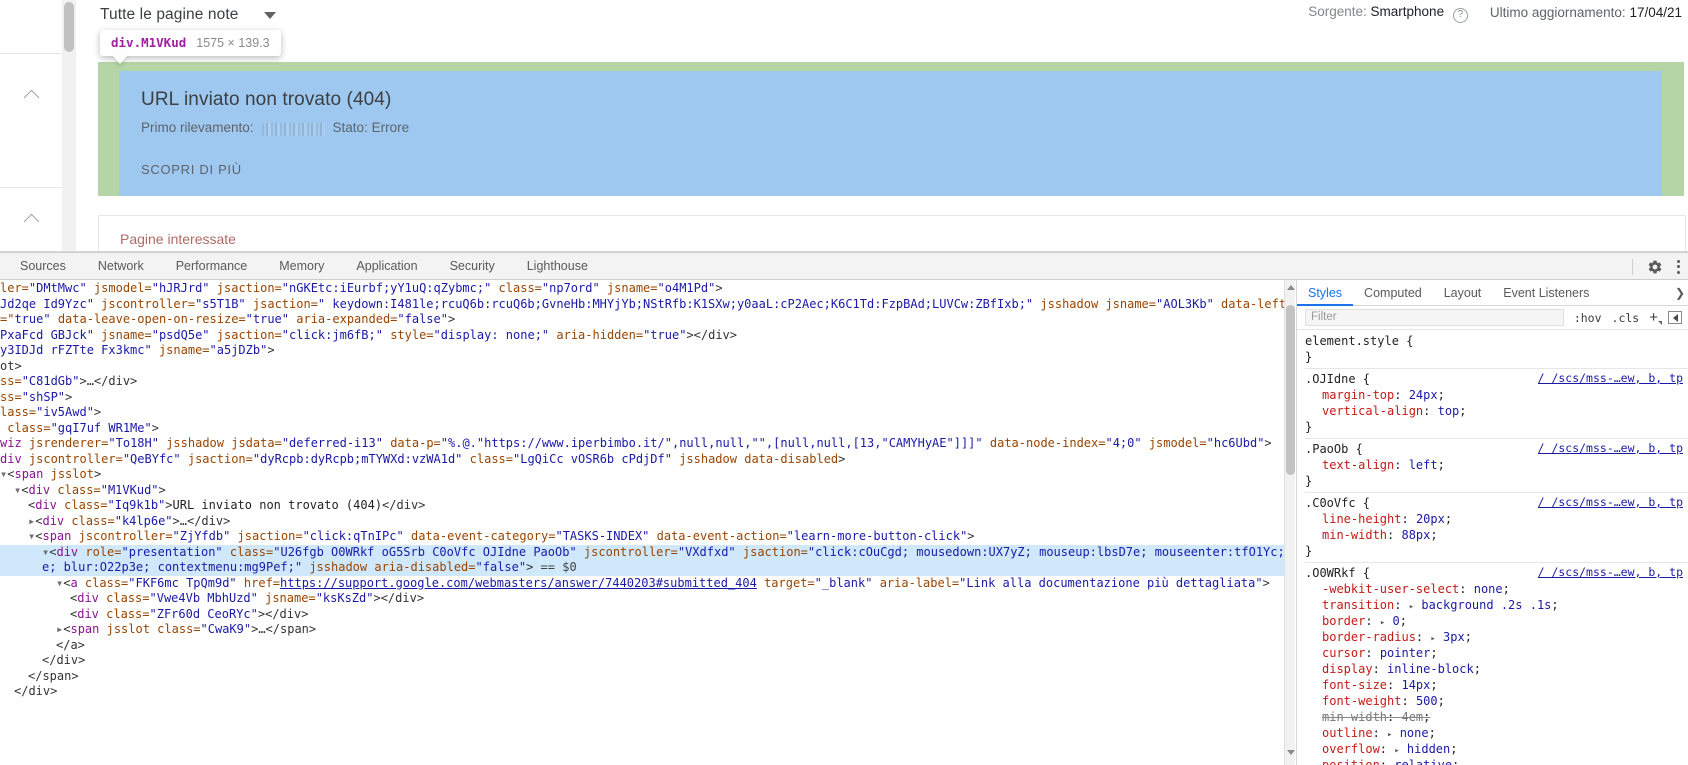 Image resolution: width=1688 pixels, height=765 pixels. What do you see at coordinates (642, 413) in the screenshot?
I see `dom-tree-row: lass="iv5Awd">` at bounding box center [642, 413].